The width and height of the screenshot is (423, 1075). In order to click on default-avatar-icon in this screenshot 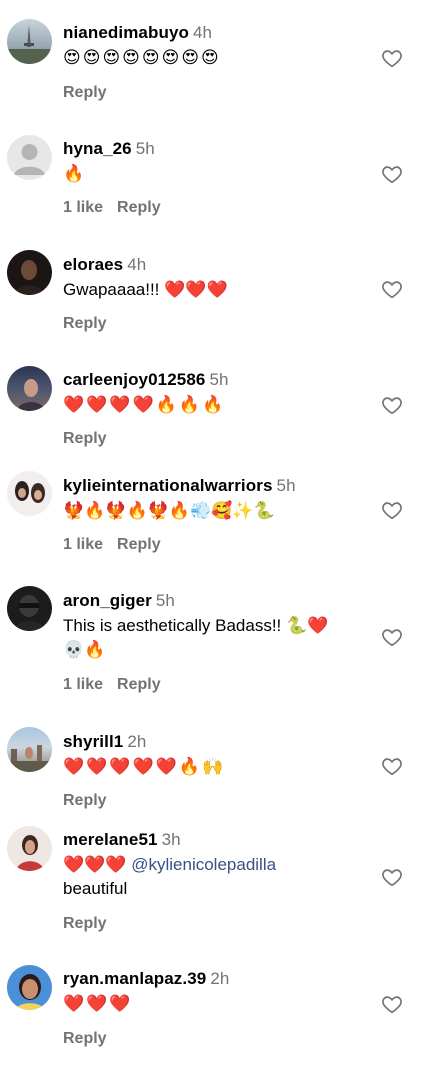, I will do `click(29, 159)`.